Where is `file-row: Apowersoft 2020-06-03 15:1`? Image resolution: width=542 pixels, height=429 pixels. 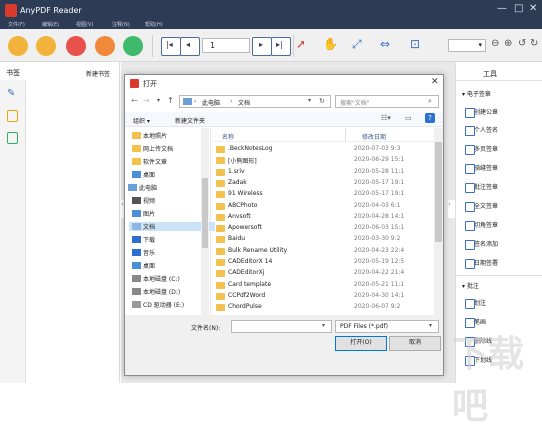
file-row: Apowersoft 2020-06-03 15:1 is located at coordinates (322, 228).